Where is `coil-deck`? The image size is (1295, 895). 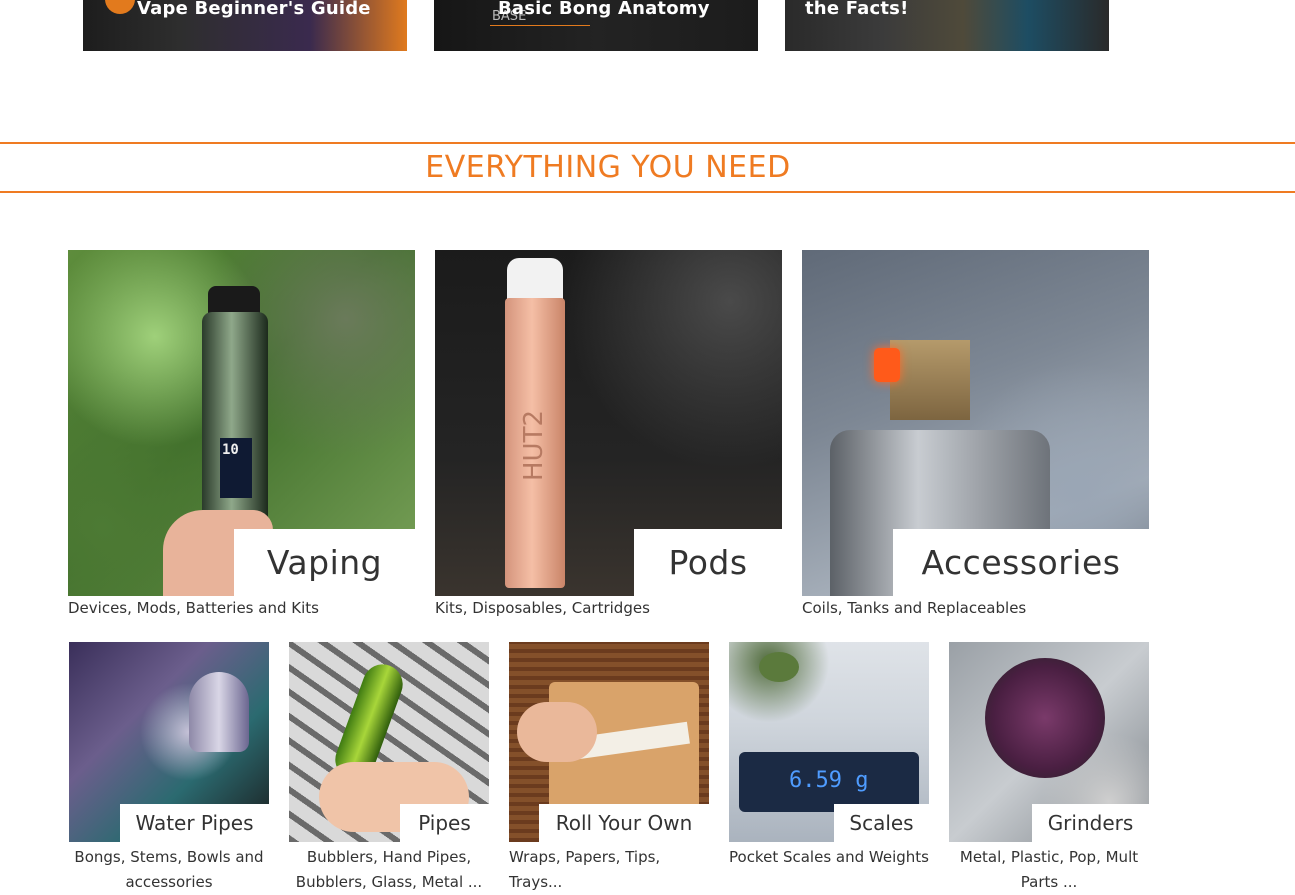
coil-deck is located at coordinates (930, 380).